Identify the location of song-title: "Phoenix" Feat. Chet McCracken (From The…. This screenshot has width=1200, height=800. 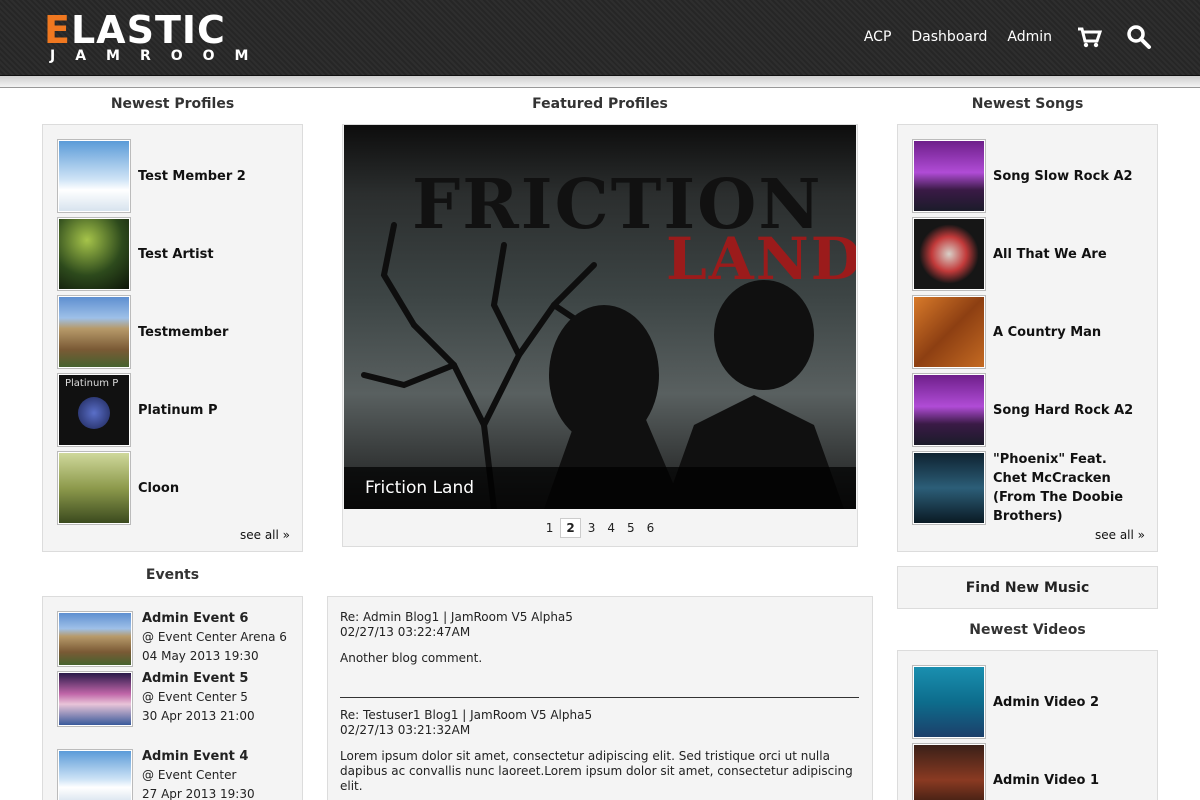
(1068, 488).